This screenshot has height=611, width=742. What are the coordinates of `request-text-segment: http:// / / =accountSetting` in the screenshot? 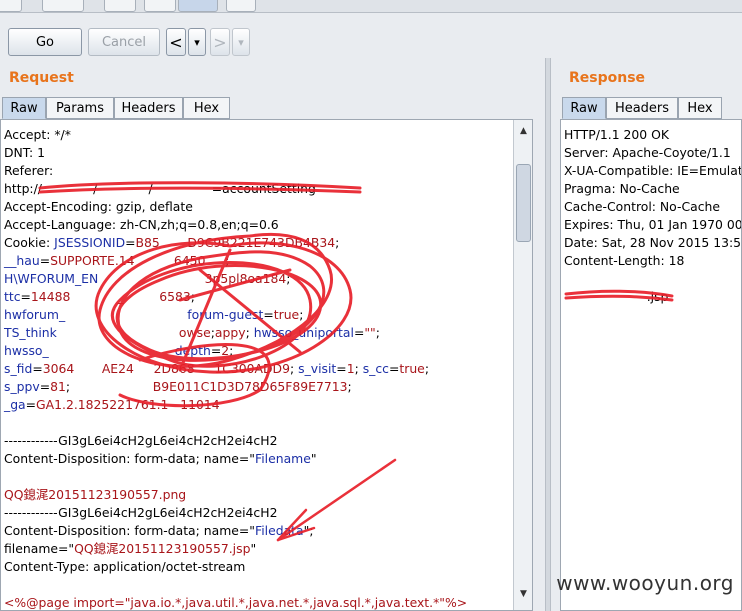 It's located at (160, 188).